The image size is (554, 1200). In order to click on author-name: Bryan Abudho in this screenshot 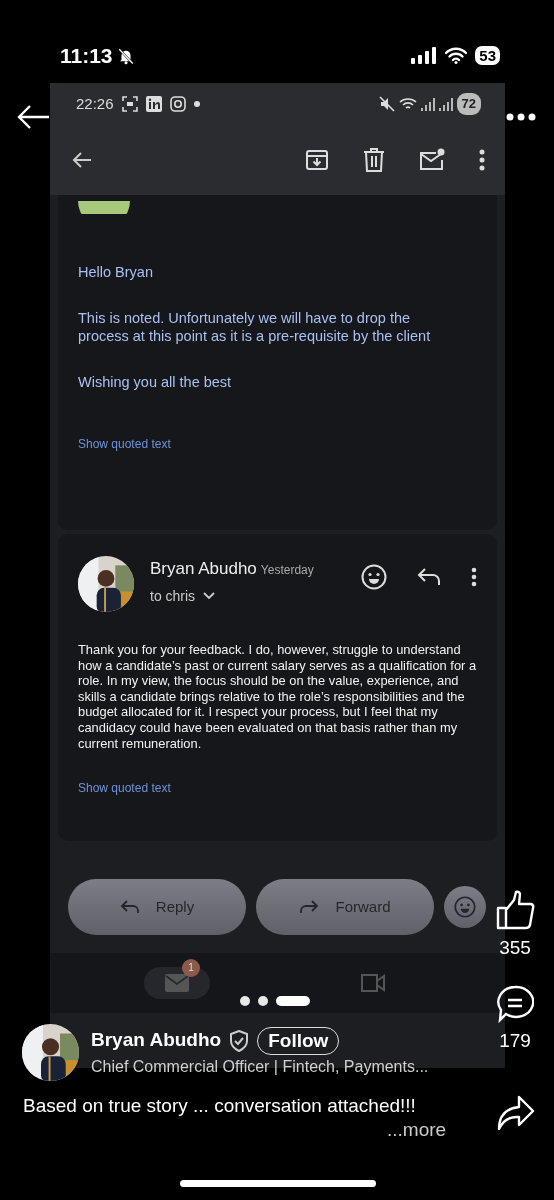, I will do `click(156, 1040)`.